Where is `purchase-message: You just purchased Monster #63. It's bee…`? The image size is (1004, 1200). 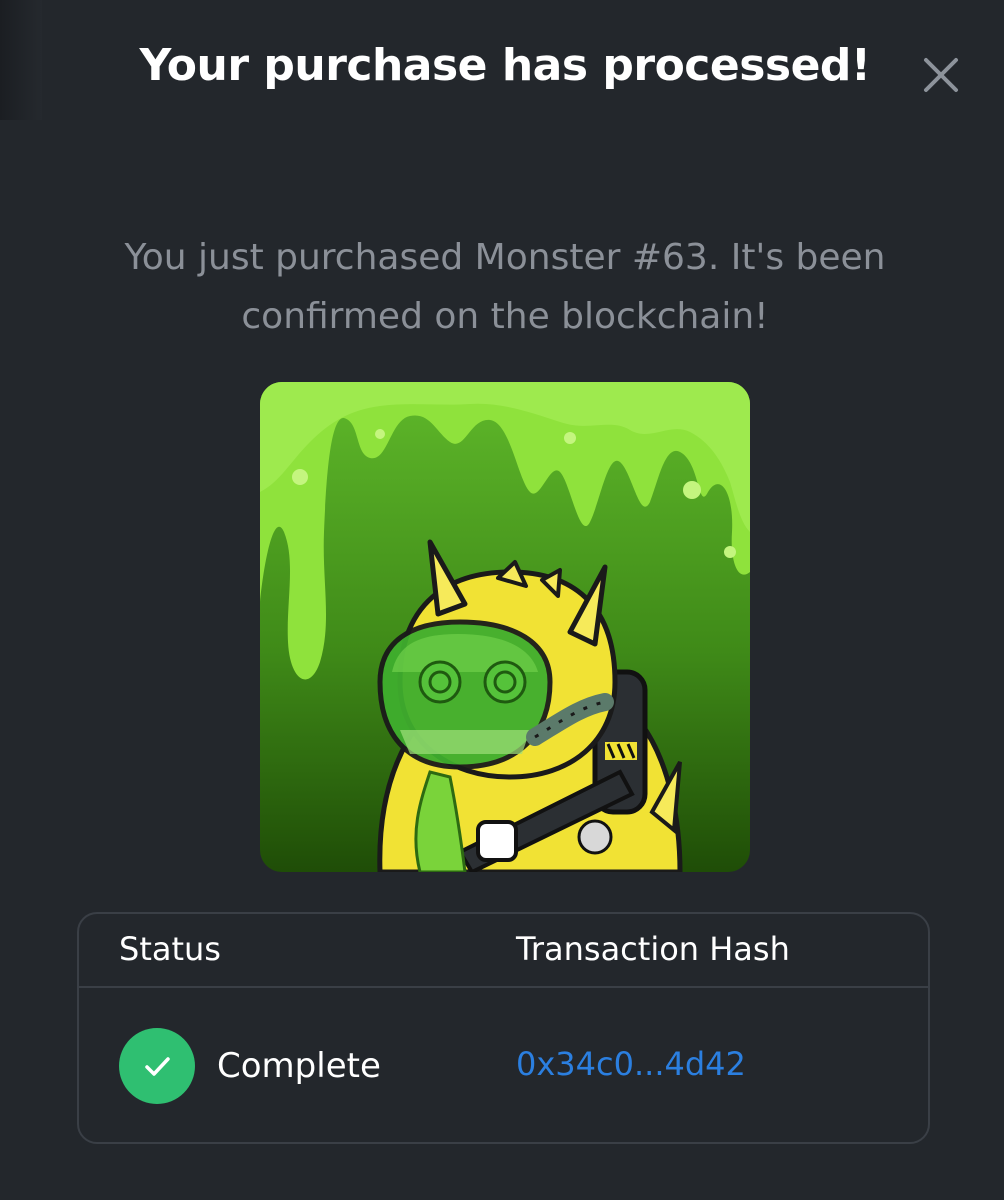 purchase-message: You just purchased Monster #63. It's bee… is located at coordinates (505, 287).